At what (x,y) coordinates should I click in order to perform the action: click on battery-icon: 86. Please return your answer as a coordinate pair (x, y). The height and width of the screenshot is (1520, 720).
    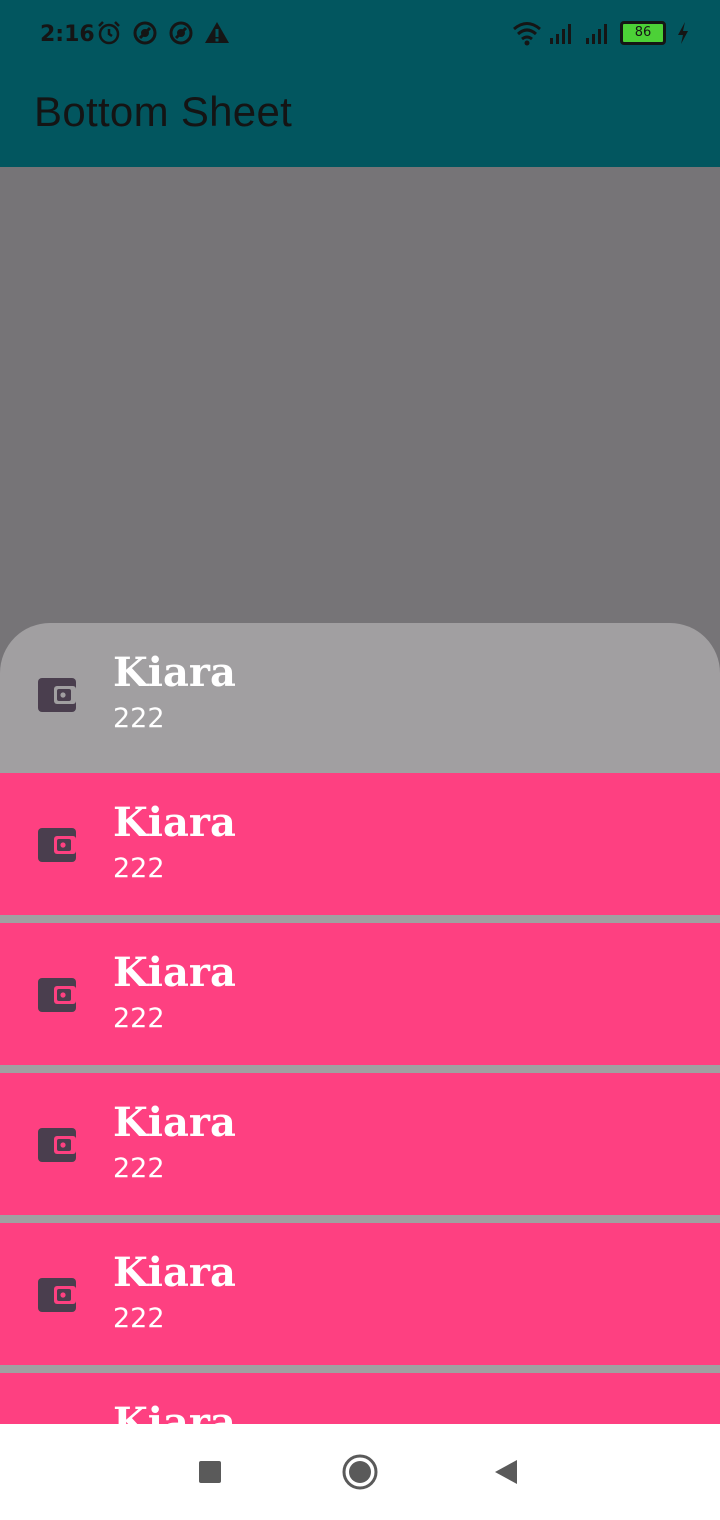
    Looking at the image, I should click on (643, 33).